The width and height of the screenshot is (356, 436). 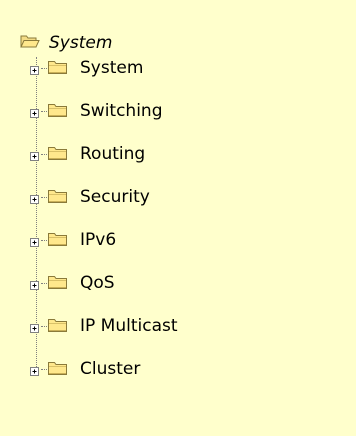 I want to click on tree-item: QoS, so click(x=71, y=283).